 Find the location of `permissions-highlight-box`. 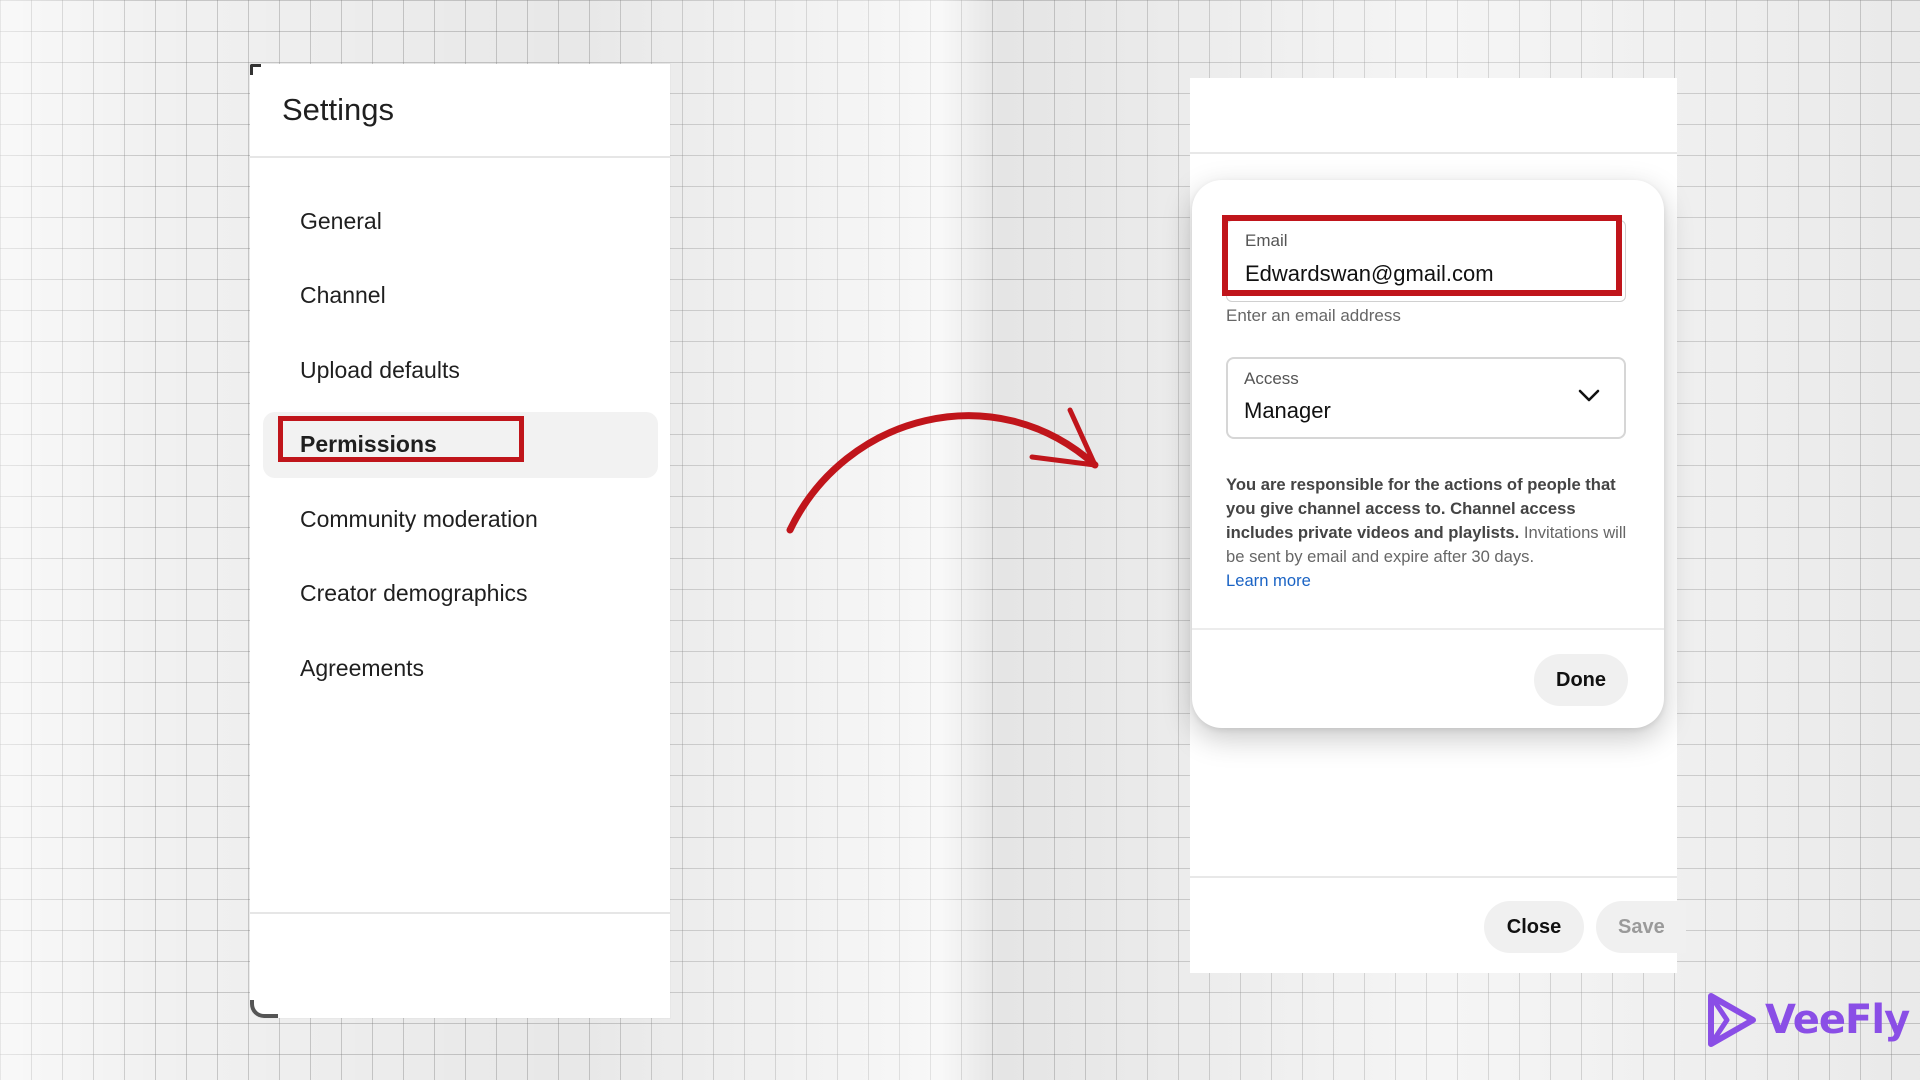

permissions-highlight-box is located at coordinates (401, 438).